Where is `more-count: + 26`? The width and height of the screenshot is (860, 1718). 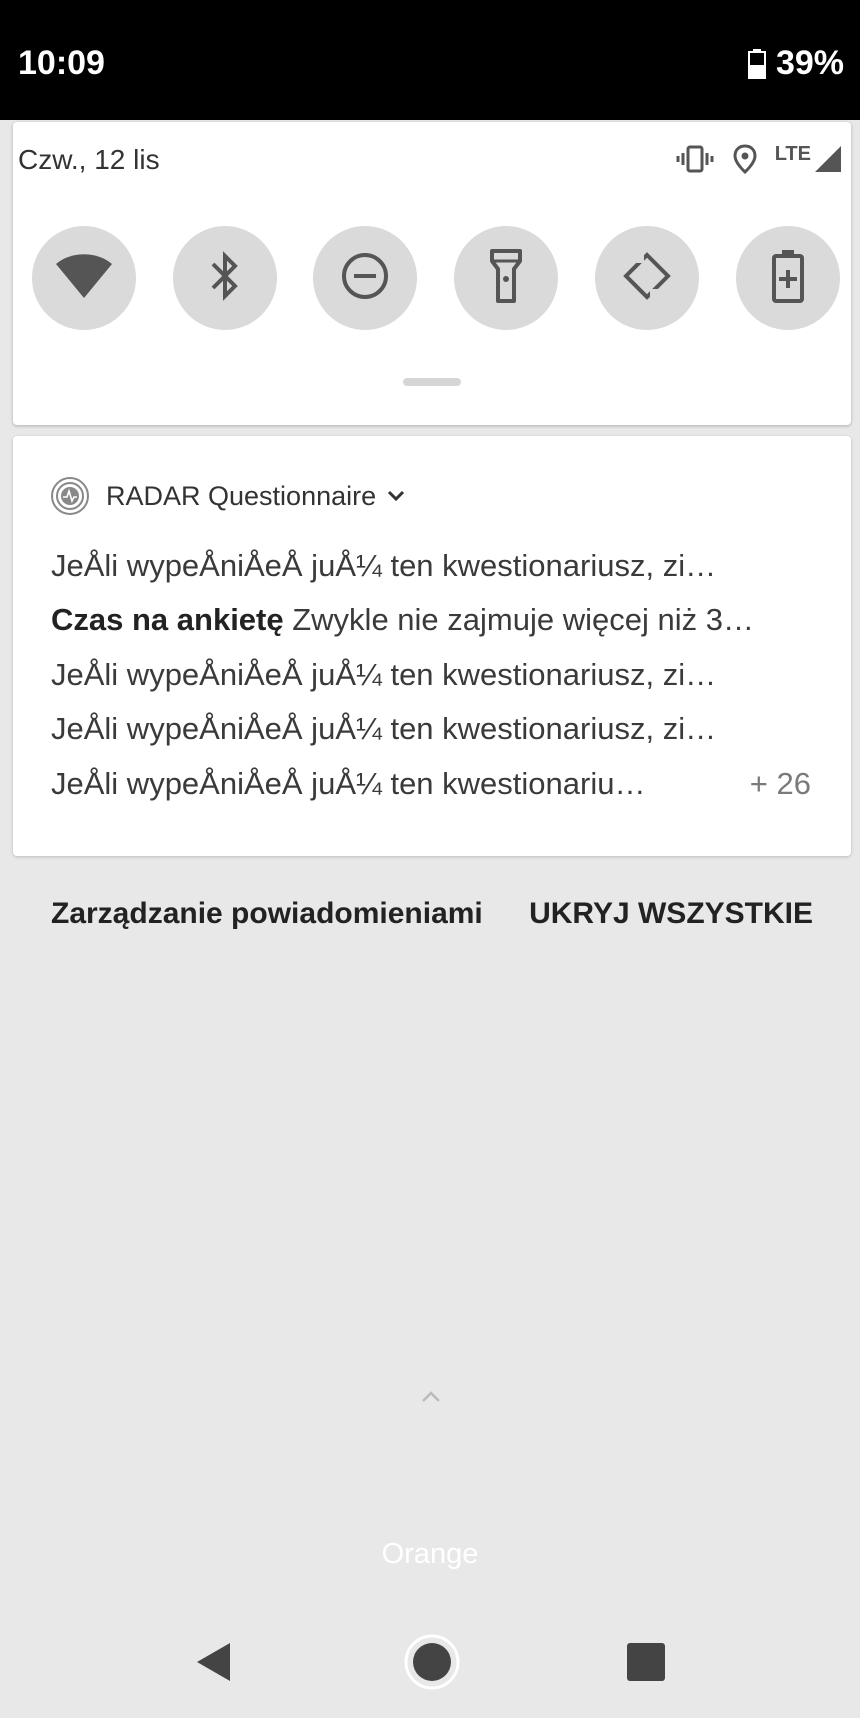
more-count: + 26 is located at coordinates (780, 783).